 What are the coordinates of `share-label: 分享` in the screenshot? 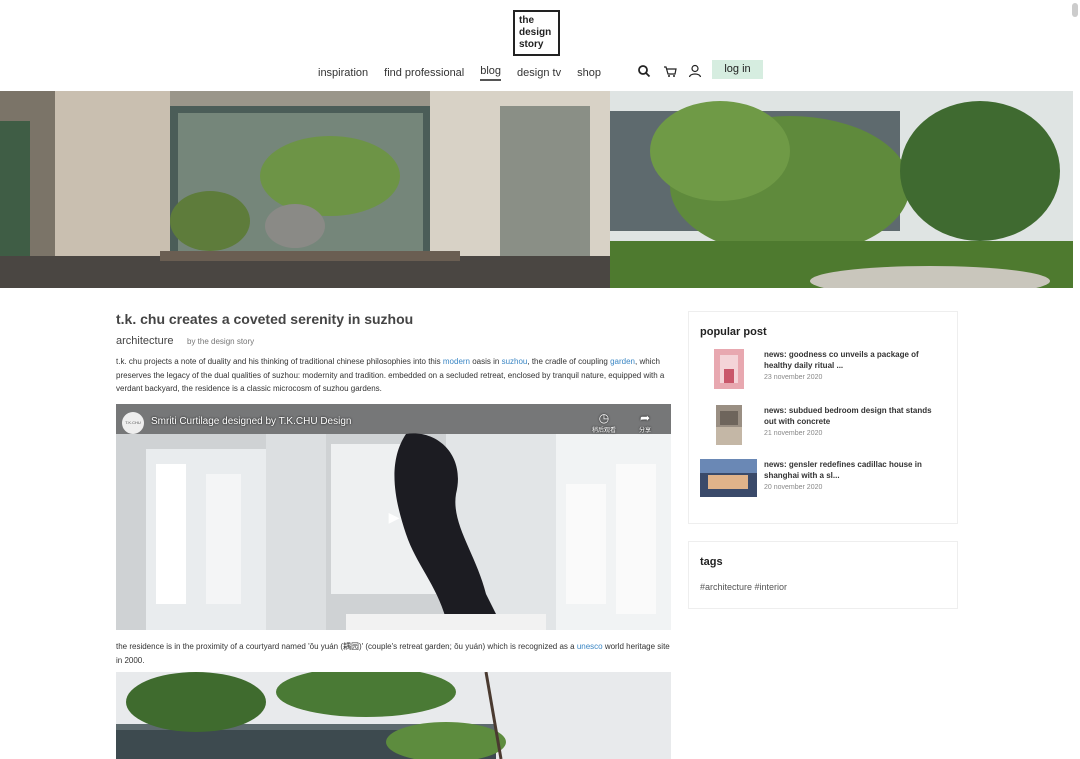 It's located at (644, 431).